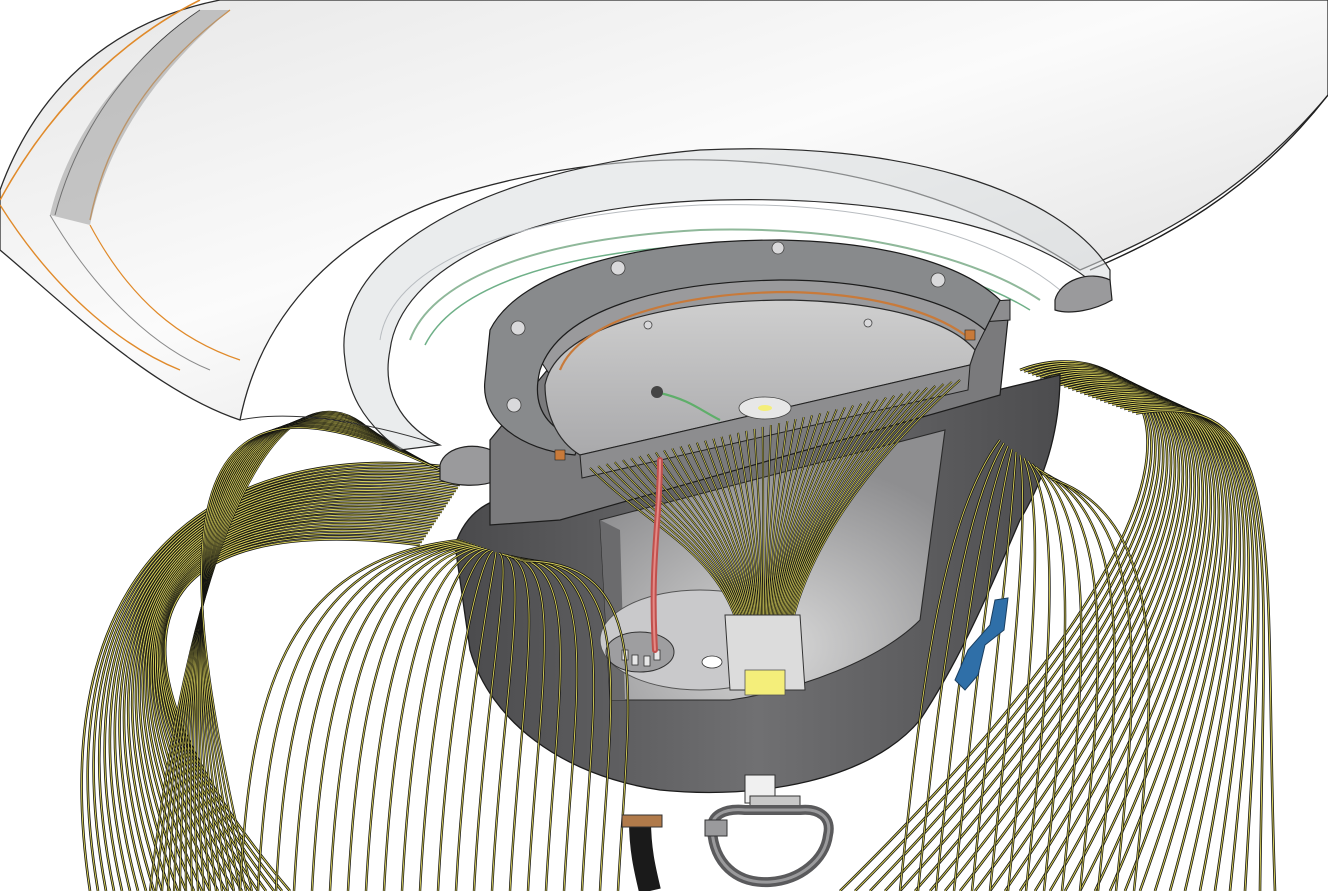 Image resolution: width=1328 pixels, height=891 pixels. I want to click on cage-wire-front-core, so click(360, 715).